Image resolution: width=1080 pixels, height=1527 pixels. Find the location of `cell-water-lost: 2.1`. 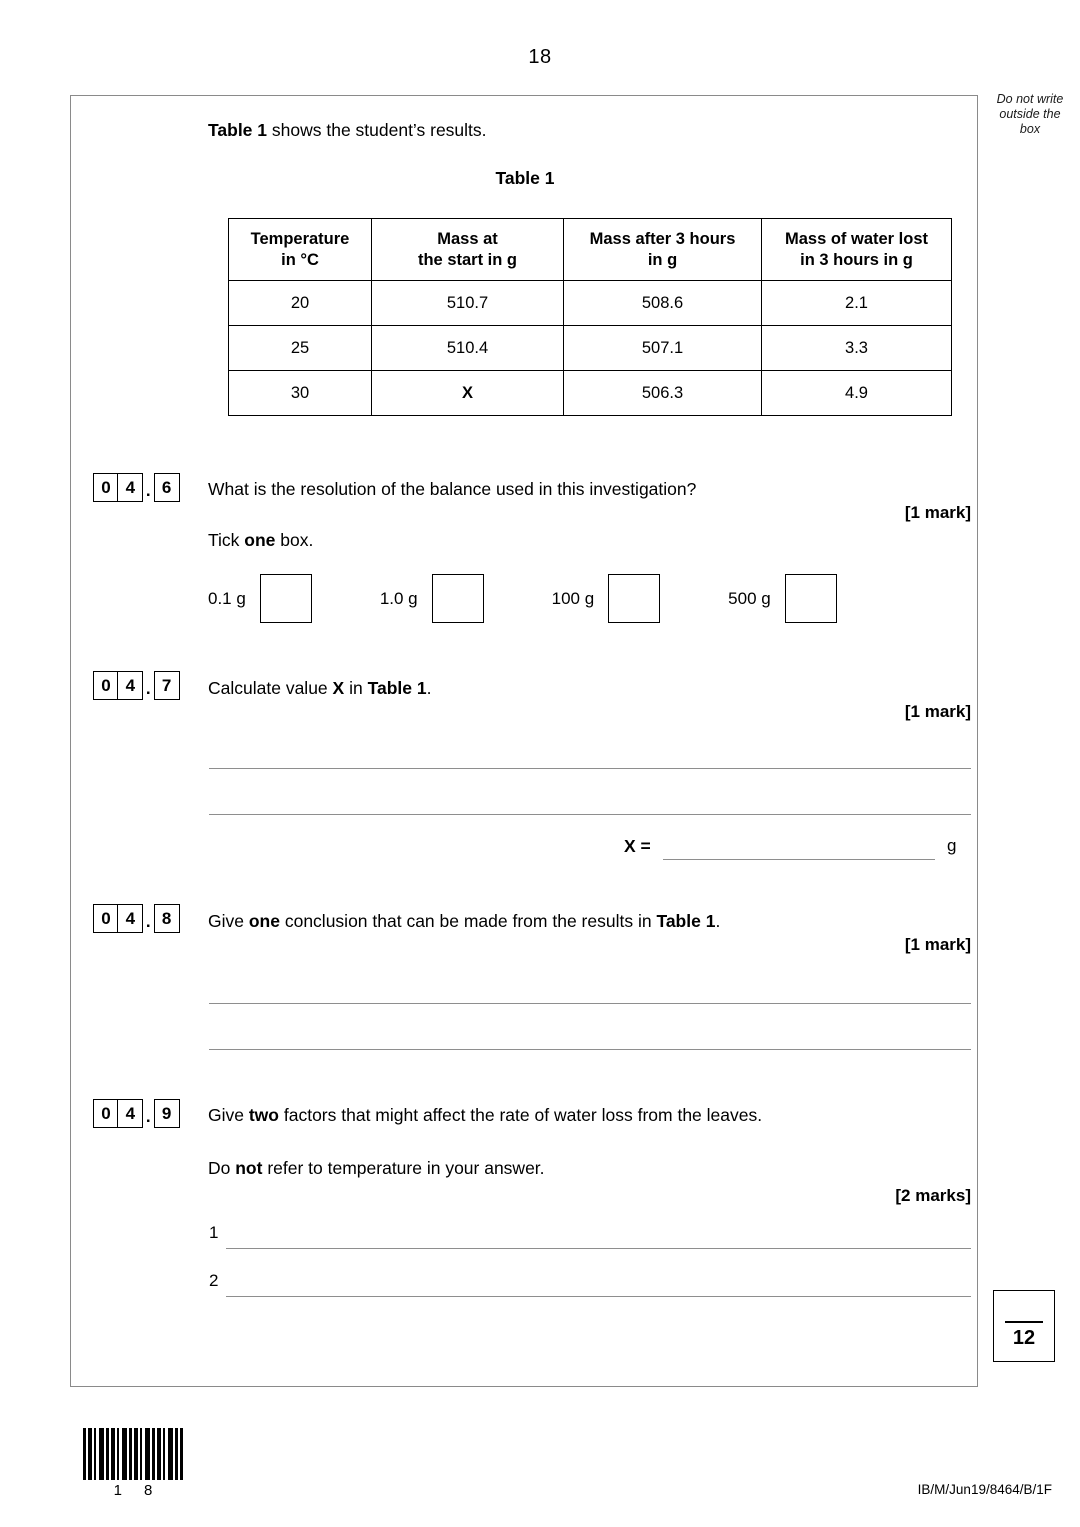

cell-water-lost: 2.1 is located at coordinates (856, 303).